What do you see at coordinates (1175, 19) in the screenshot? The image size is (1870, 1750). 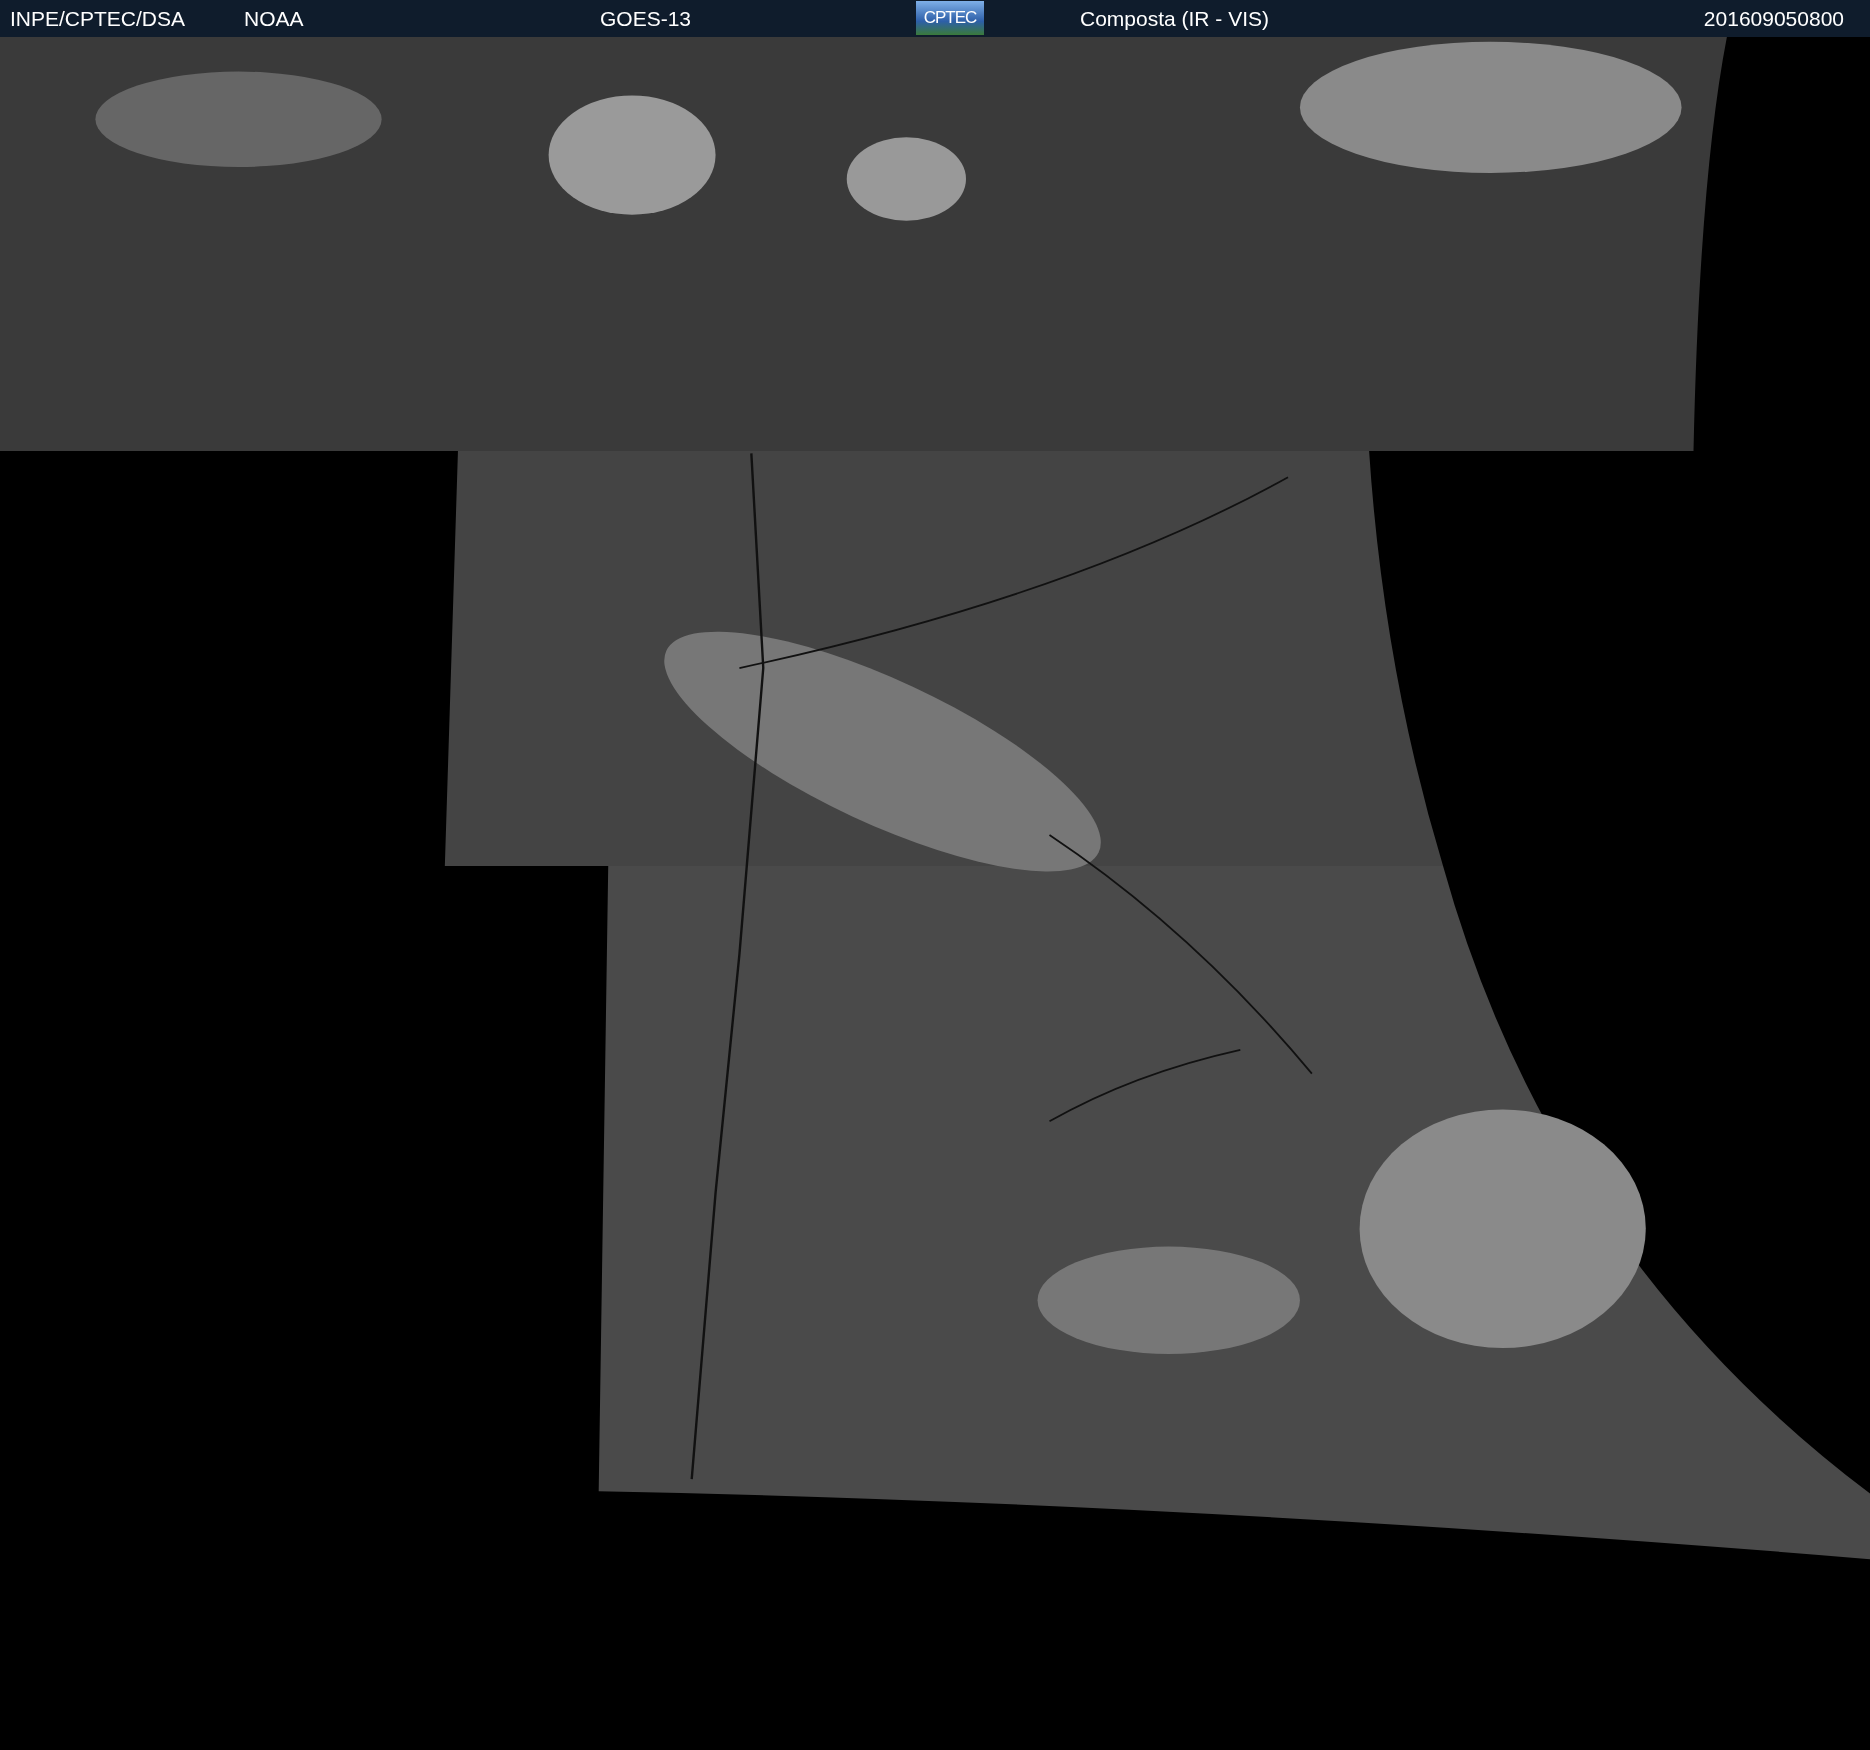 I see `product-label: Composta (IR - VIS)` at bounding box center [1175, 19].